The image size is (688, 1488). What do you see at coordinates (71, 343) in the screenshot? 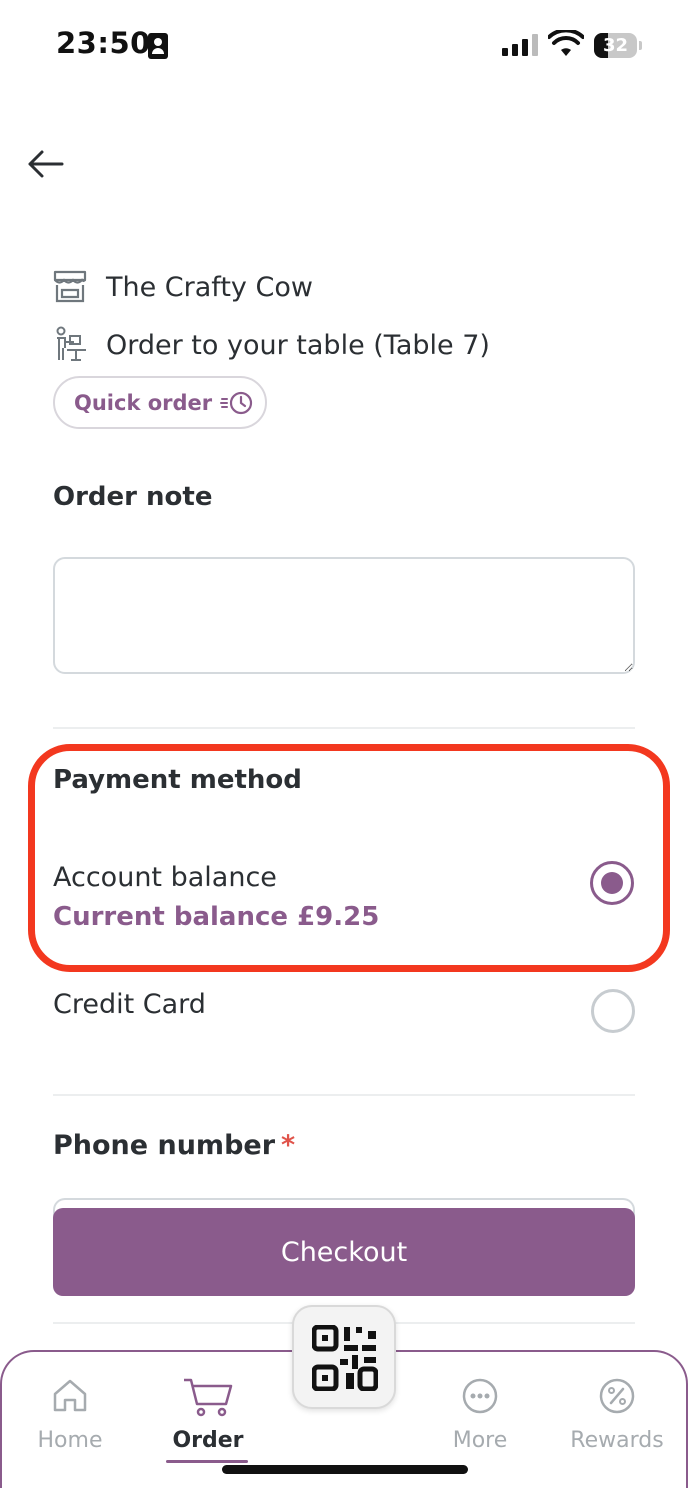
I see `waiter-table-icon` at bounding box center [71, 343].